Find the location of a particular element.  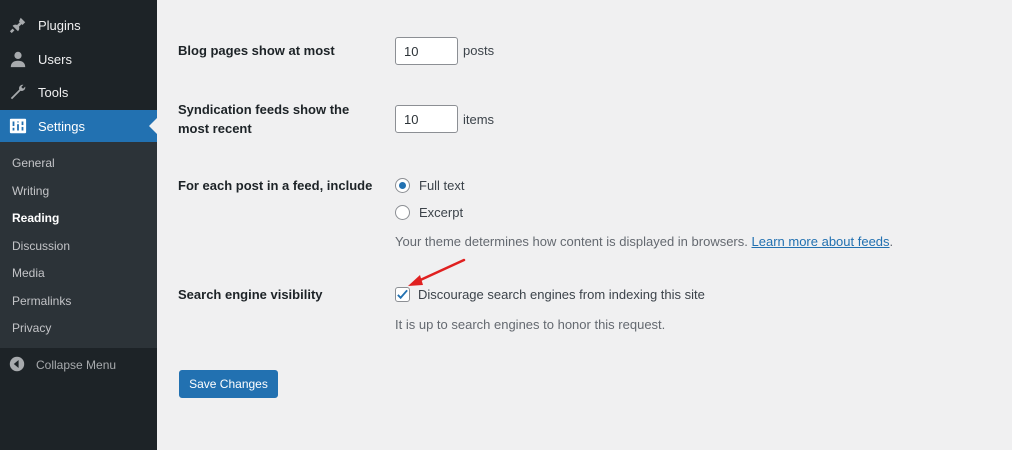

syndication-suffix: items is located at coordinates (479, 119).